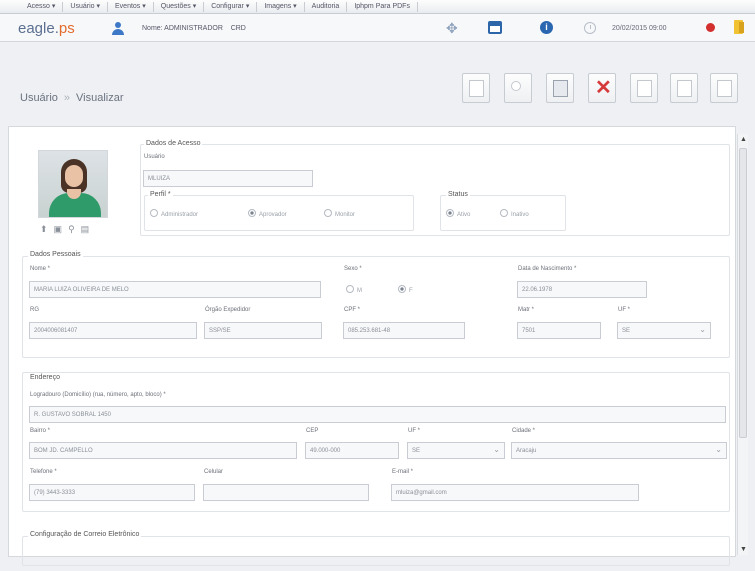  What do you see at coordinates (231, 6) in the screenshot?
I see `menu-item-configurar: Configurar ▾` at bounding box center [231, 6].